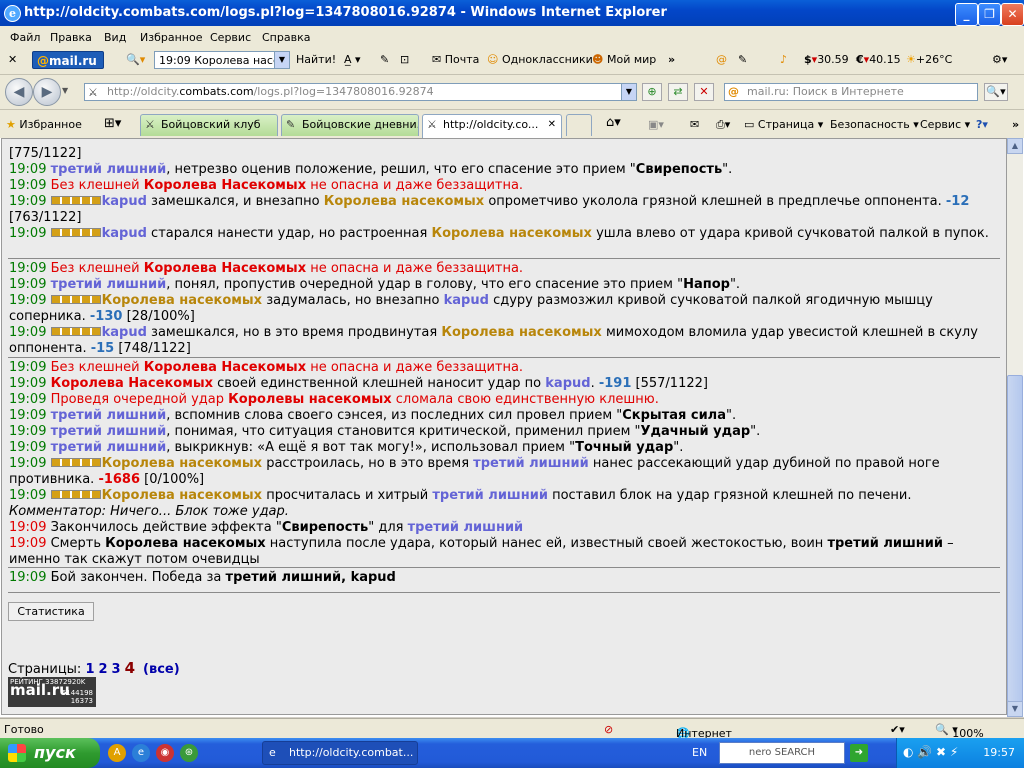 This screenshot has height=768, width=1024. What do you see at coordinates (222, 60) in the screenshot?
I see `mailru-search-input: 19:09 Королева насек ▼` at bounding box center [222, 60].